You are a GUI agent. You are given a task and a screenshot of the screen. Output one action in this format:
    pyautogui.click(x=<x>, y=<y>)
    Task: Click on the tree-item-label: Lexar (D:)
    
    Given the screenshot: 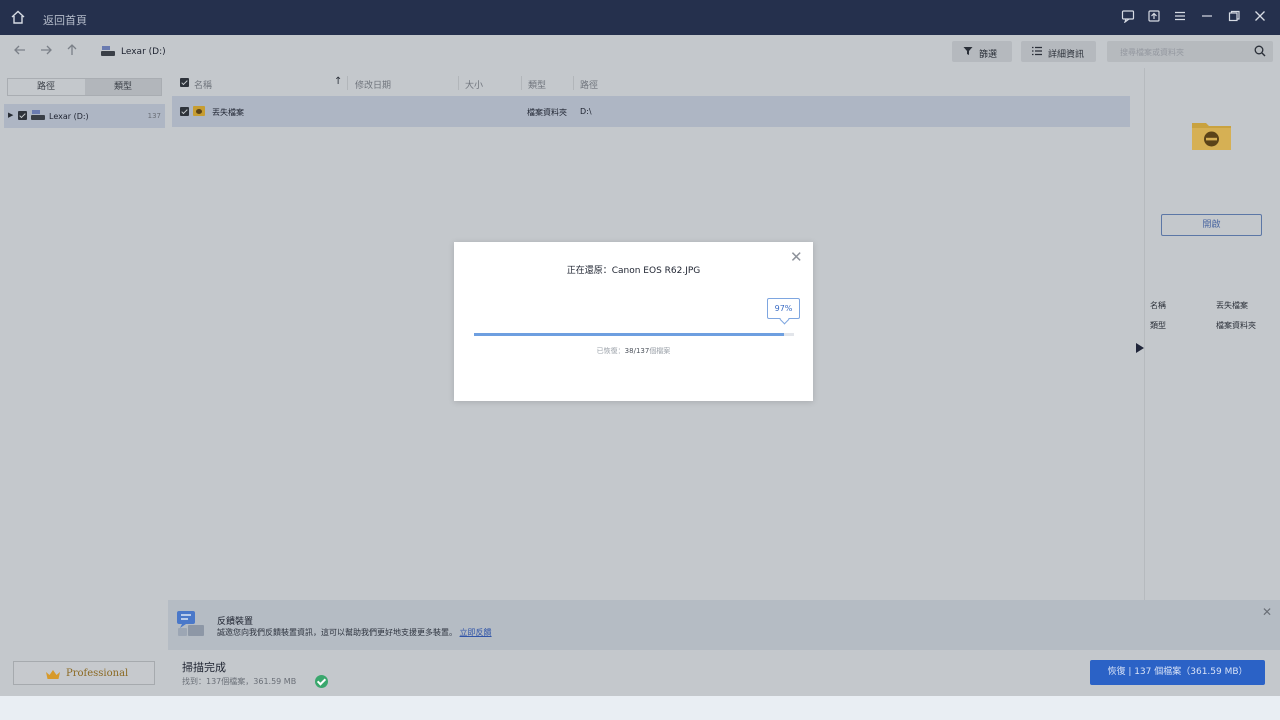 What is the action you would take?
    pyautogui.click(x=69, y=116)
    